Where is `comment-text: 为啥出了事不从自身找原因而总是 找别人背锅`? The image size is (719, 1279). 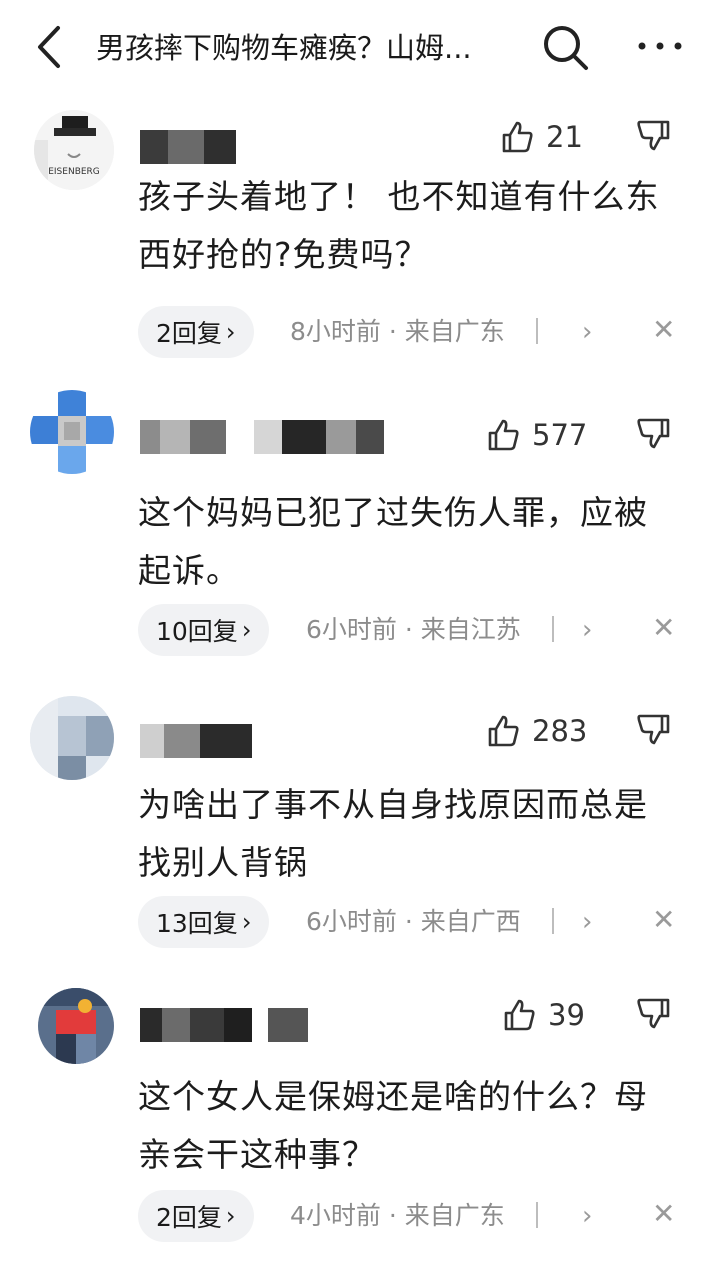
comment-text: 为啥出了事不从自身找原因而总是 找别人背锅 is located at coordinates (410, 834).